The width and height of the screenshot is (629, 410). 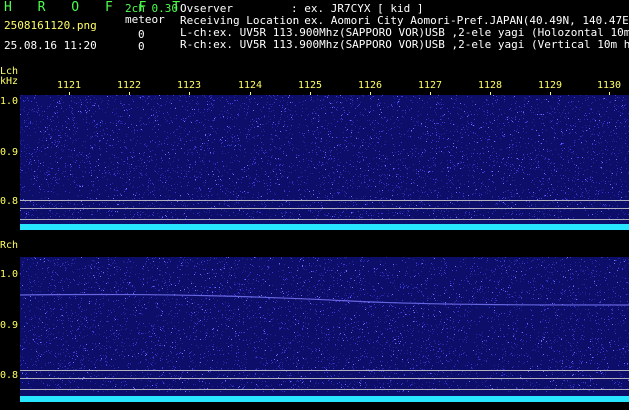 I want to click on xtick-label: 1130, so click(x=609, y=85).